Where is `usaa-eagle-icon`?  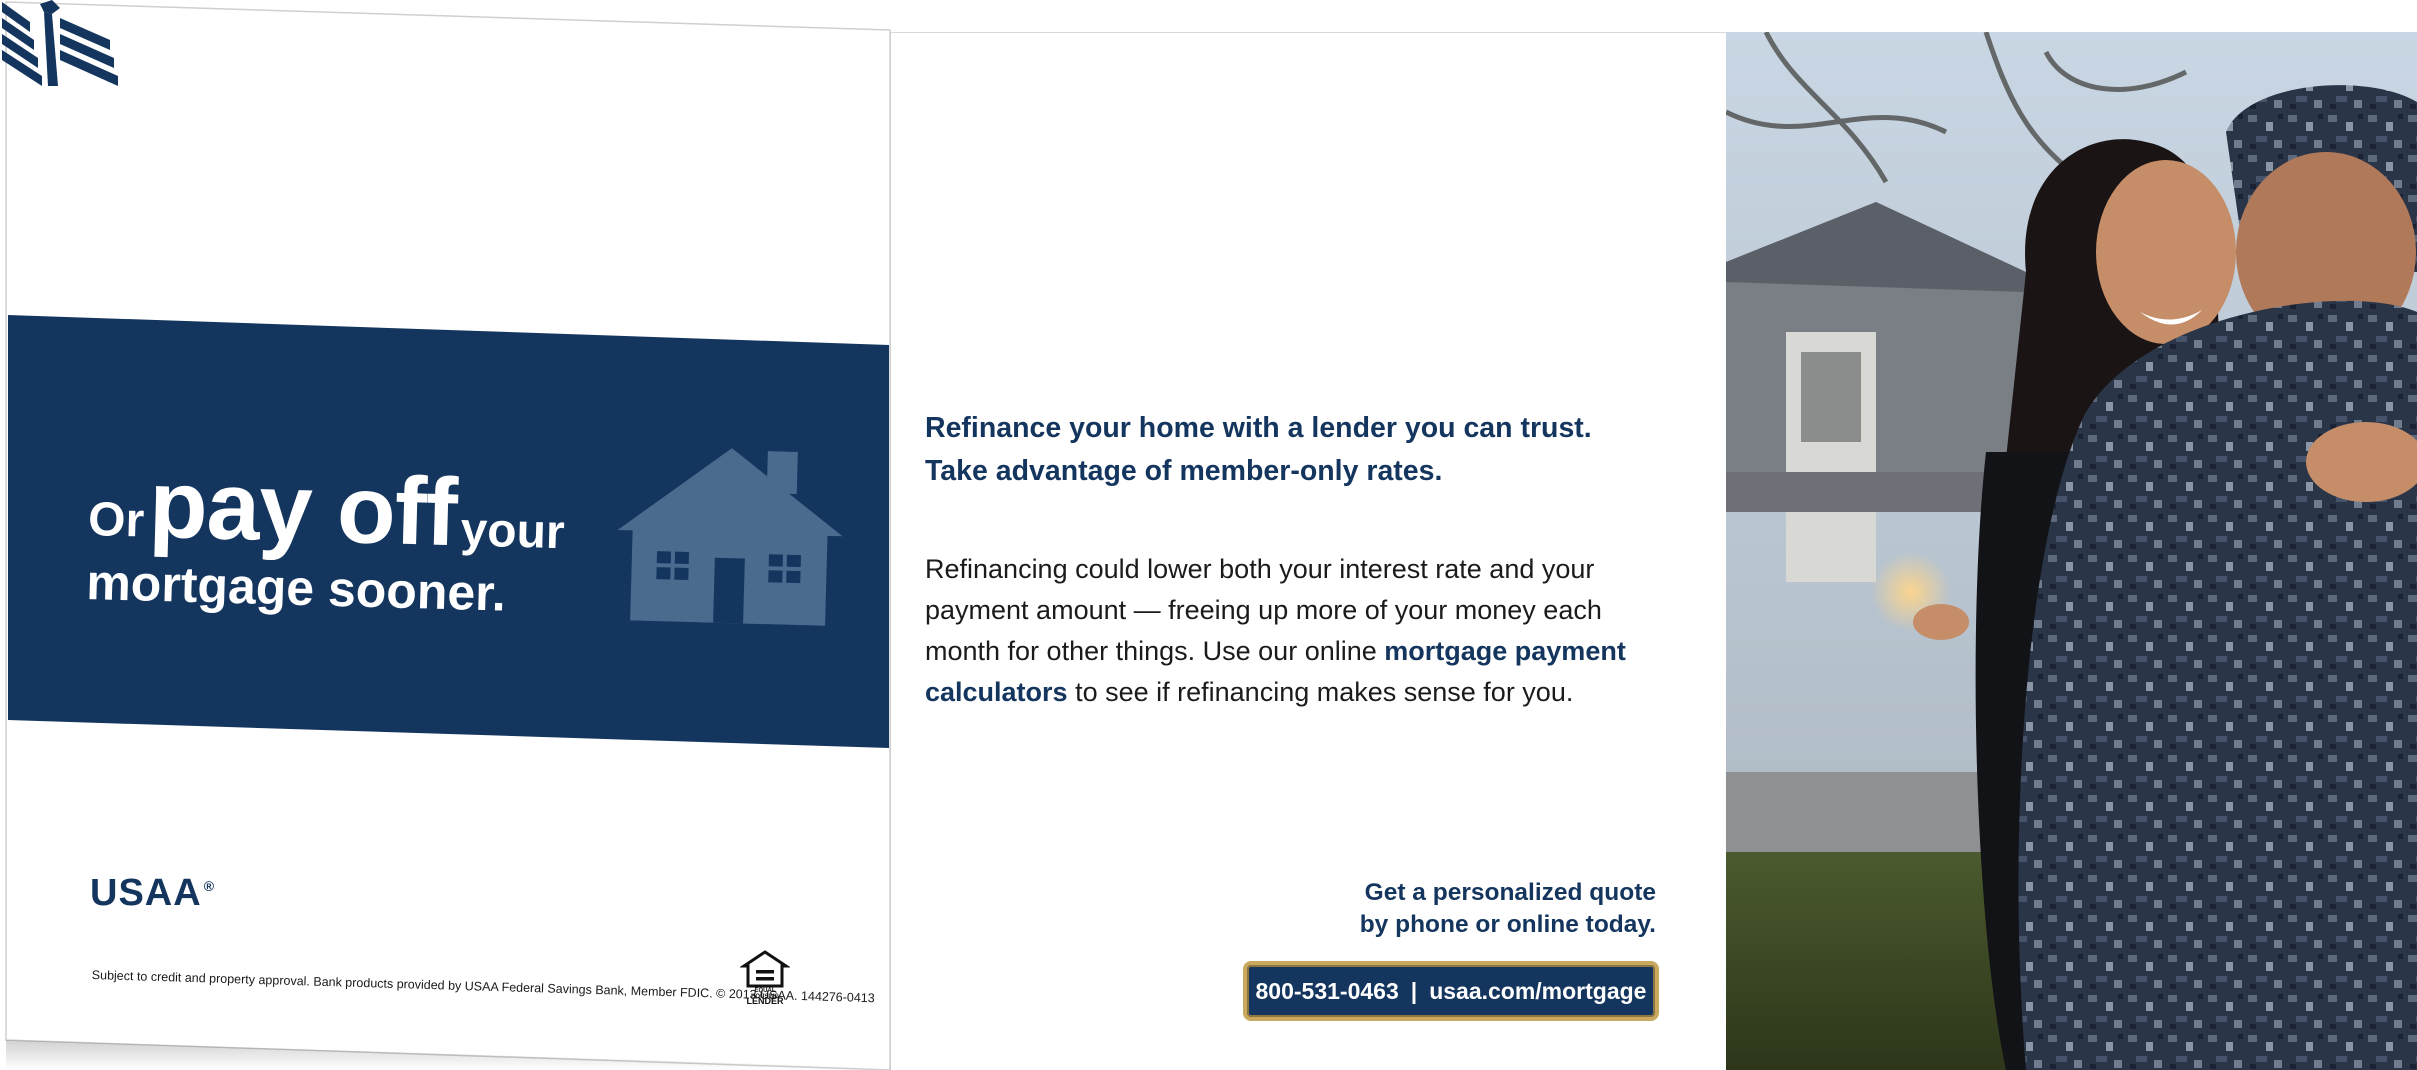 usaa-eagle-icon is located at coordinates (60, 43).